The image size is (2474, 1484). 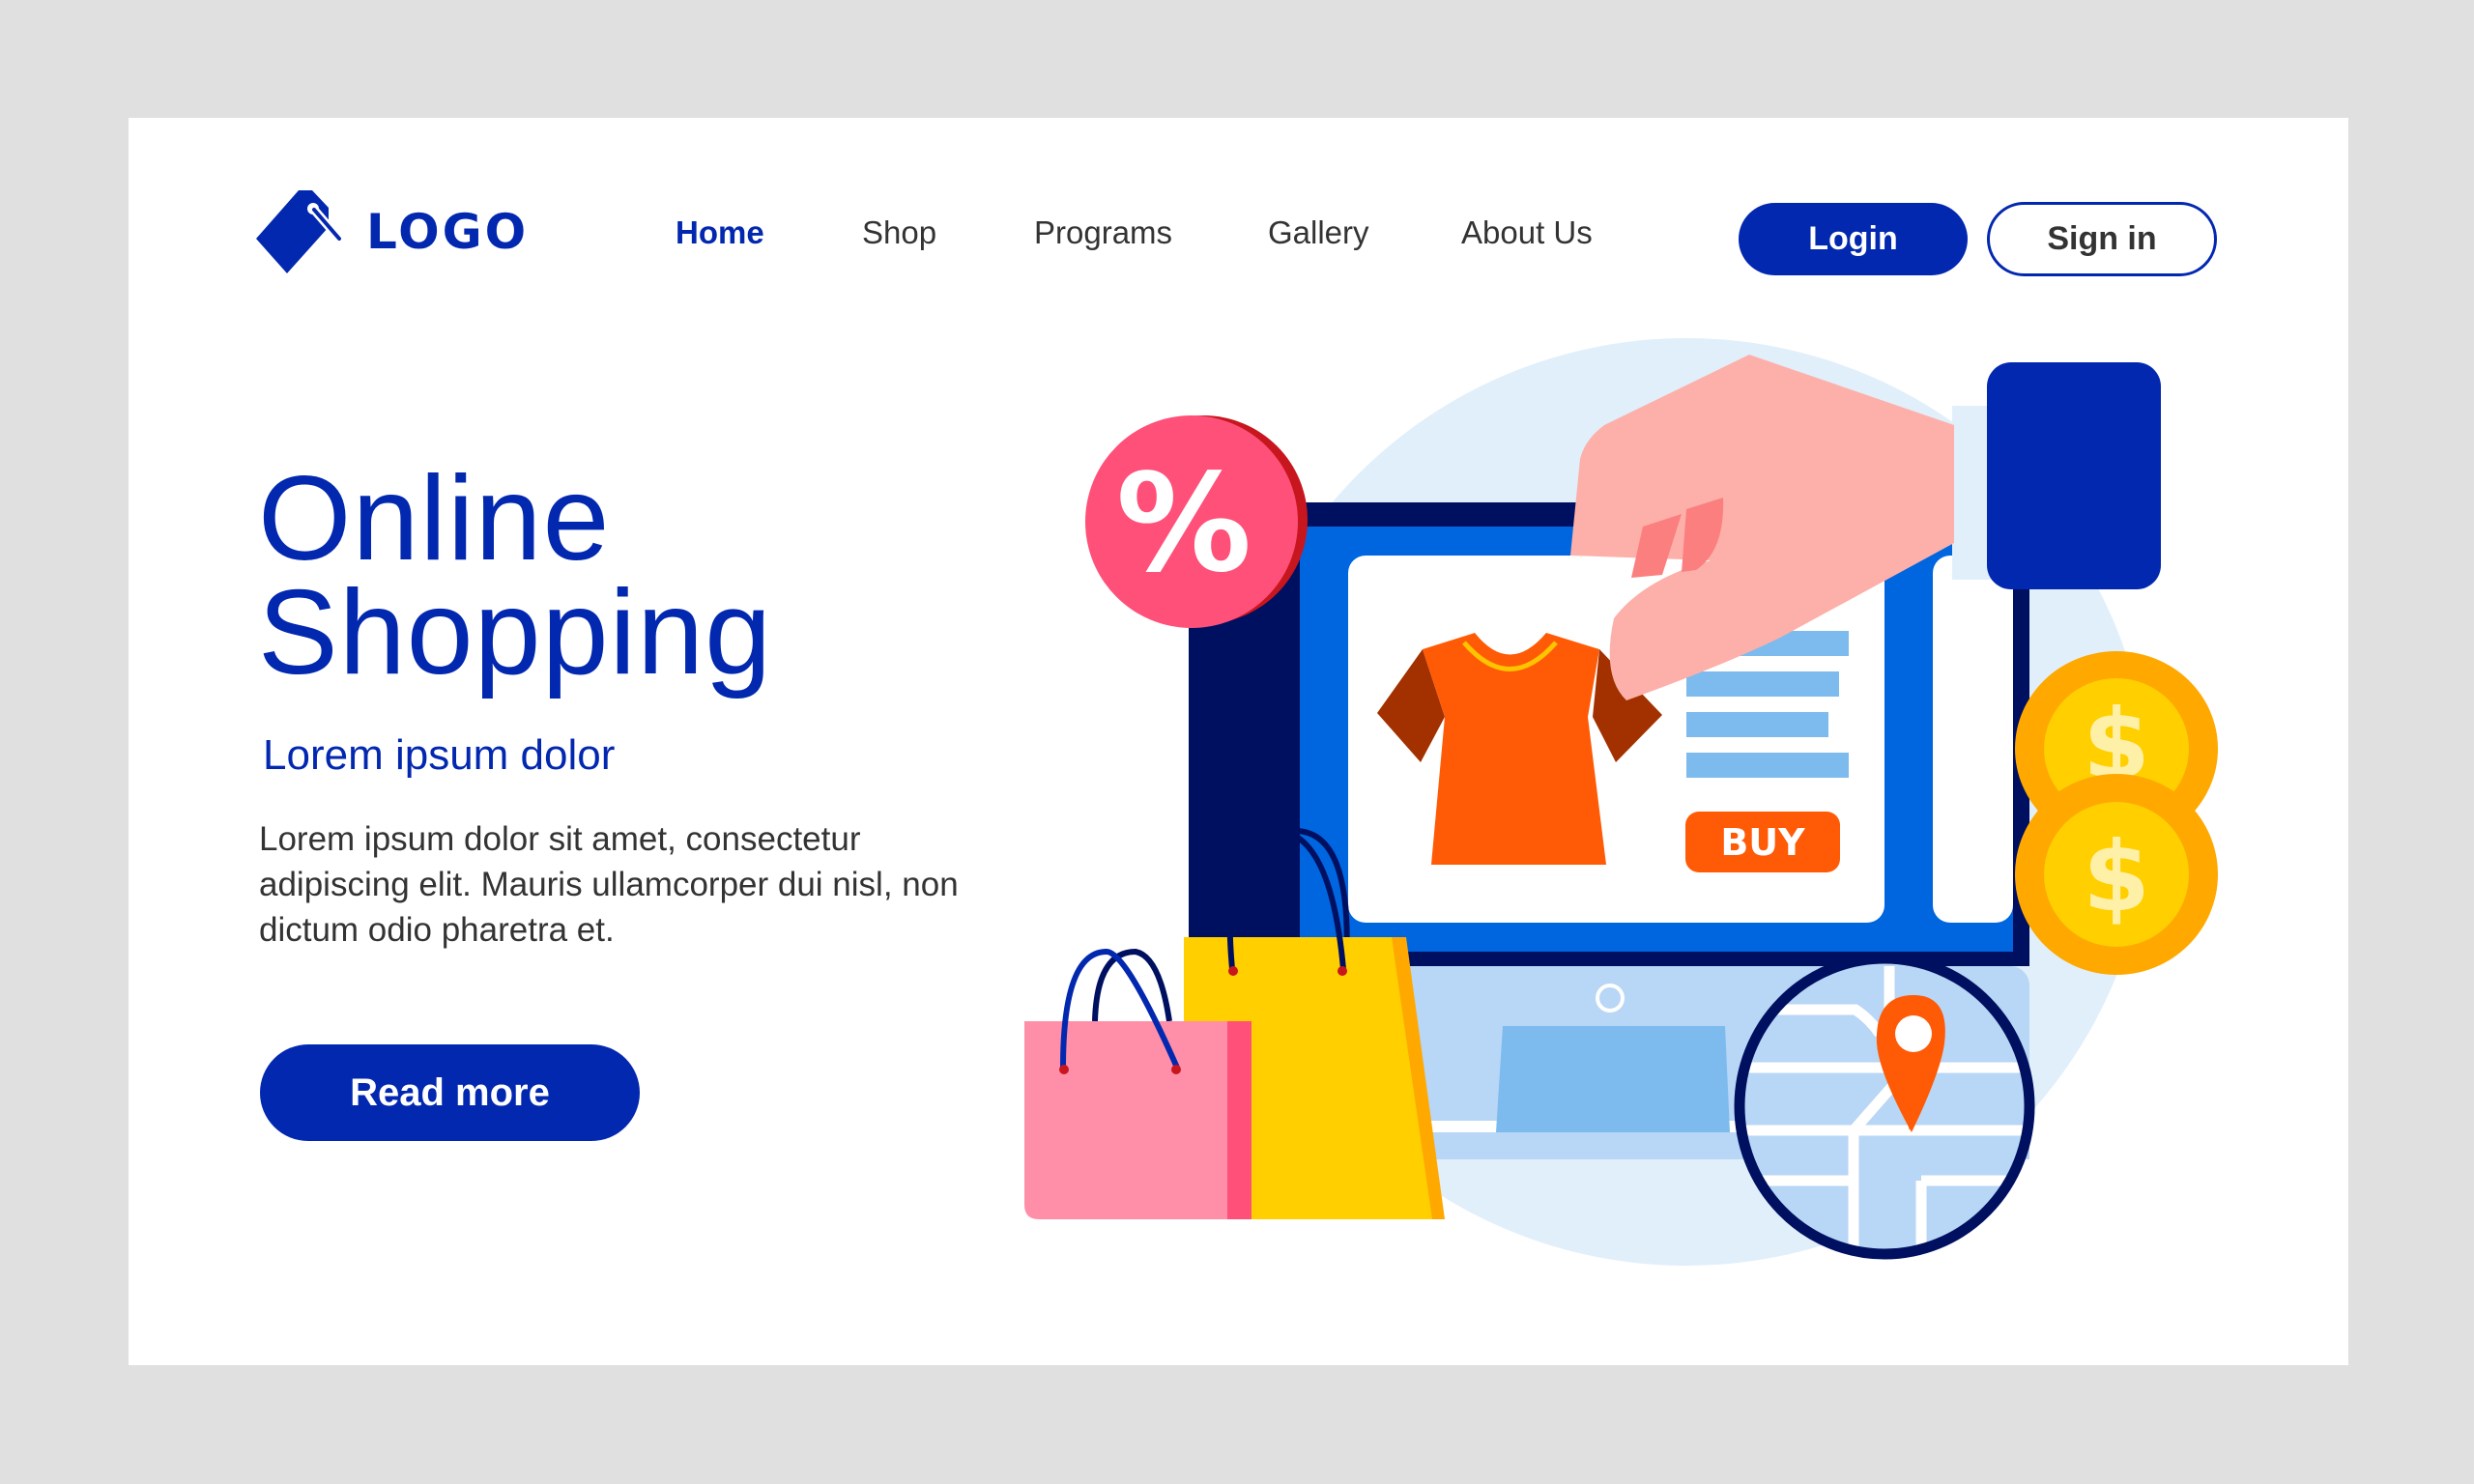 I want to click on logo-text: LOGO, so click(x=448, y=232).